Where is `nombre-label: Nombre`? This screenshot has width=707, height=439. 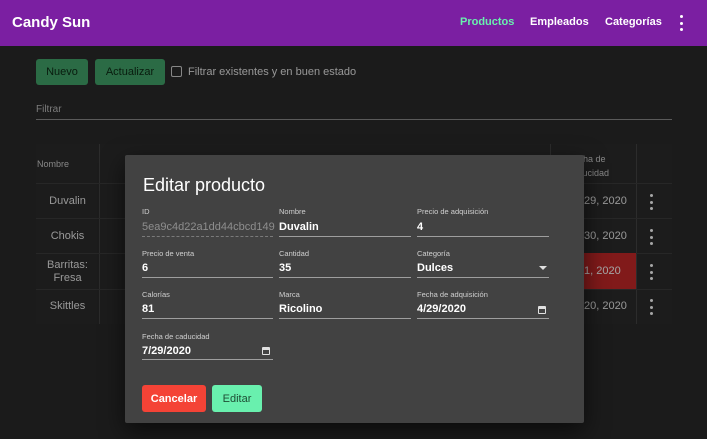
nombre-label: Nombre is located at coordinates (292, 211).